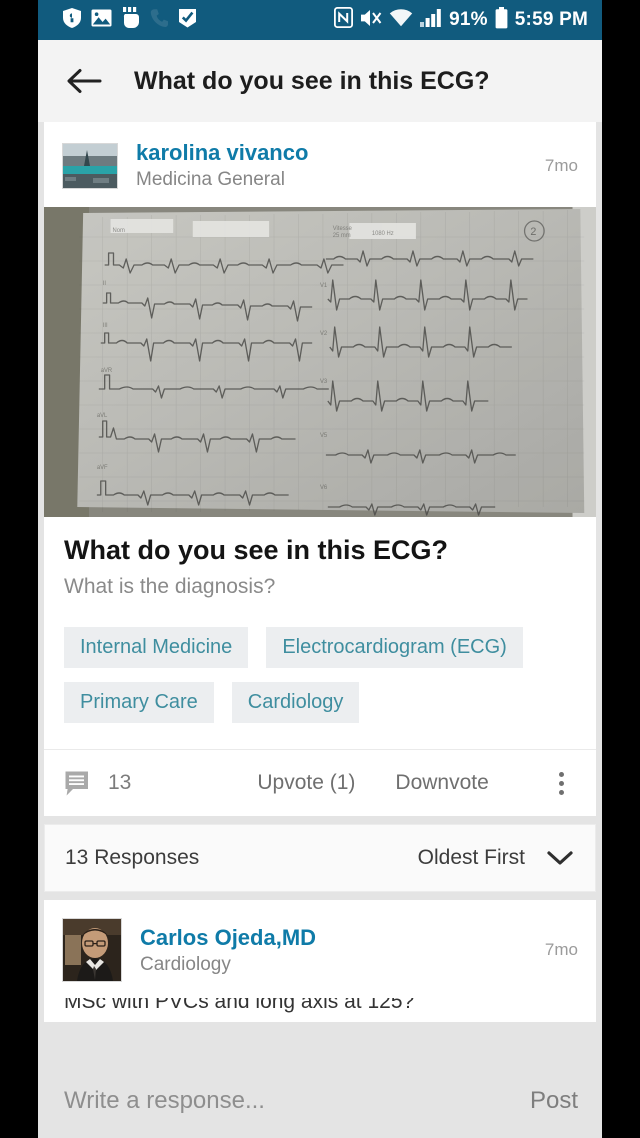 The width and height of the screenshot is (640, 1138). What do you see at coordinates (401, 20) in the screenshot?
I see `wifi-icon` at bounding box center [401, 20].